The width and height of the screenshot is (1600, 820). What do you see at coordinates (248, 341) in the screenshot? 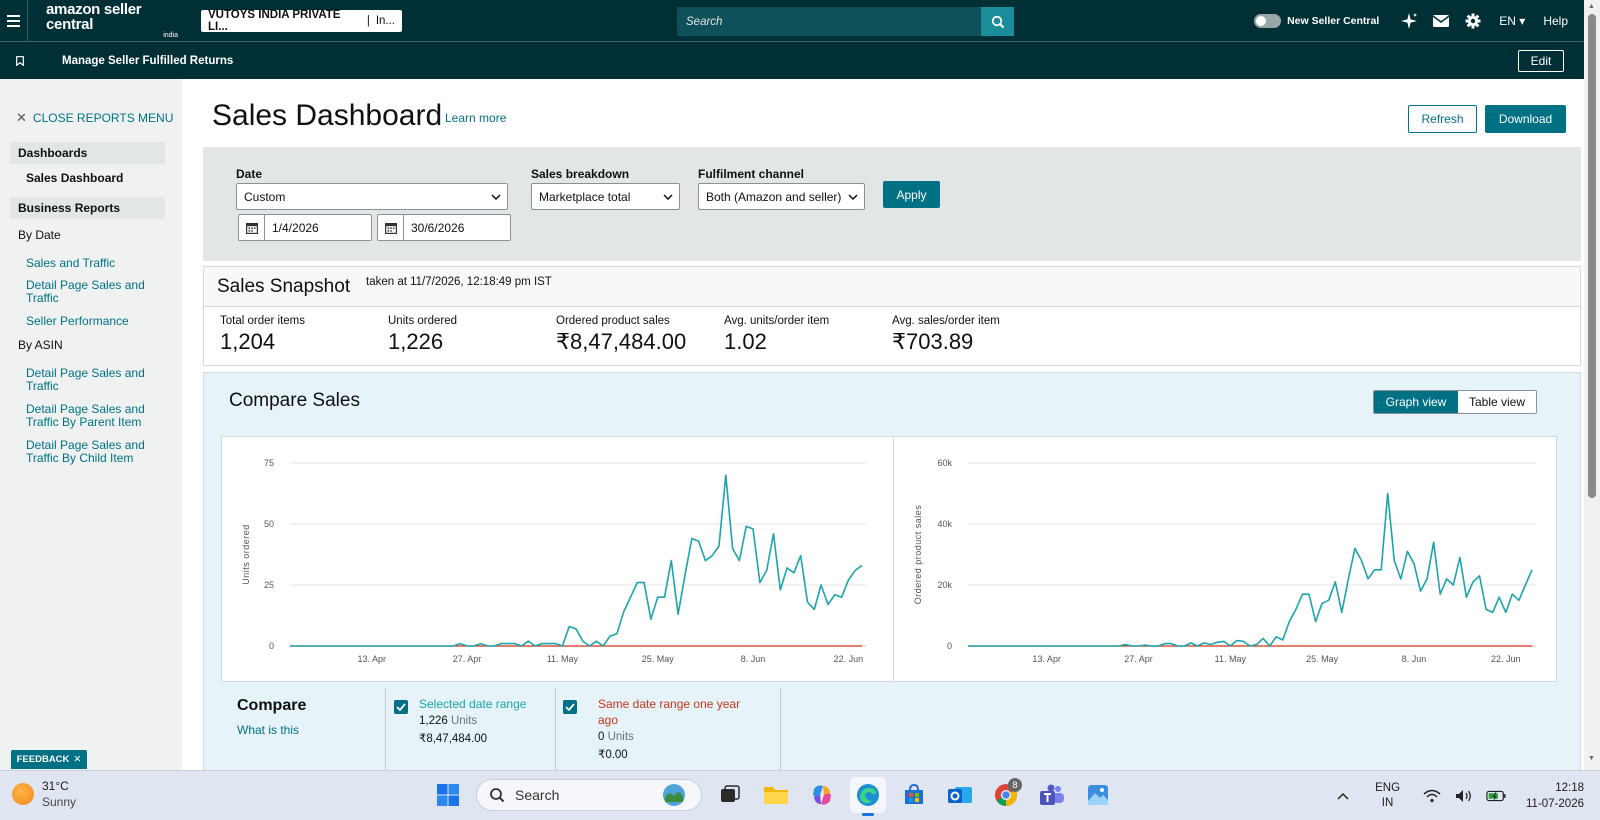
I see `metric-value: 1,204` at bounding box center [248, 341].